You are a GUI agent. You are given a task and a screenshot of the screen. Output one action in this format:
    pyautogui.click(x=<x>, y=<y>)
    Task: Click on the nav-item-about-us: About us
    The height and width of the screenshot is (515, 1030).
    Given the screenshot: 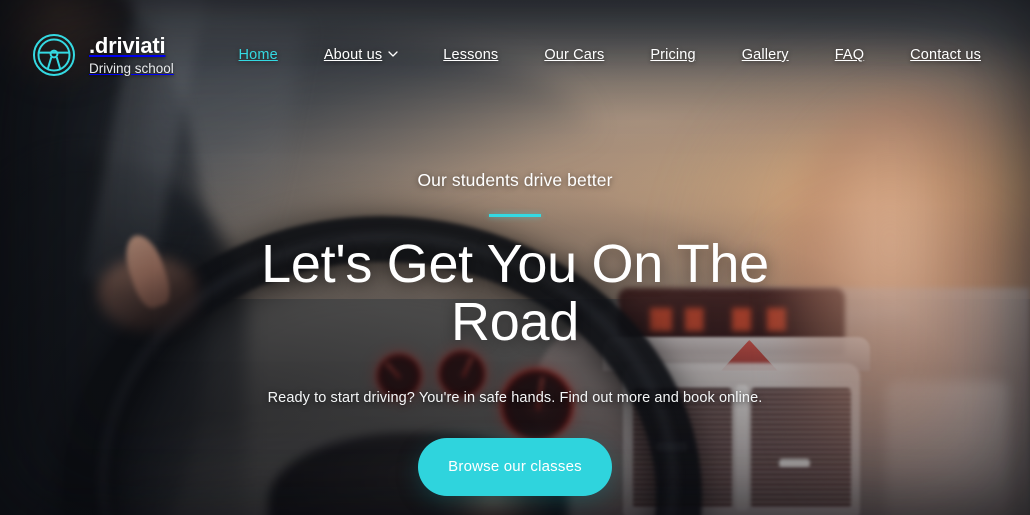 What is the action you would take?
    pyautogui.click(x=360, y=55)
    